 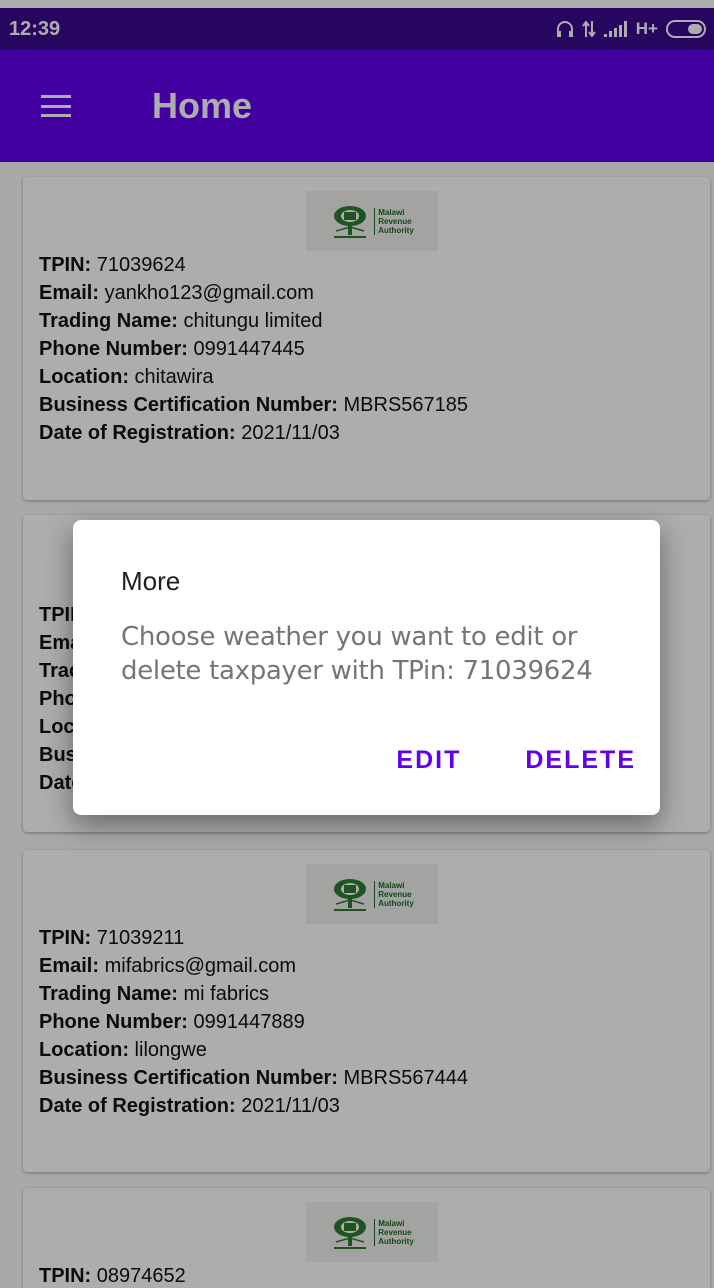 What do you see at coordinates (516, 760) in the screenshot?
I see `dialog-actions: EDIT DELETE` at bounding box center [516, 760].